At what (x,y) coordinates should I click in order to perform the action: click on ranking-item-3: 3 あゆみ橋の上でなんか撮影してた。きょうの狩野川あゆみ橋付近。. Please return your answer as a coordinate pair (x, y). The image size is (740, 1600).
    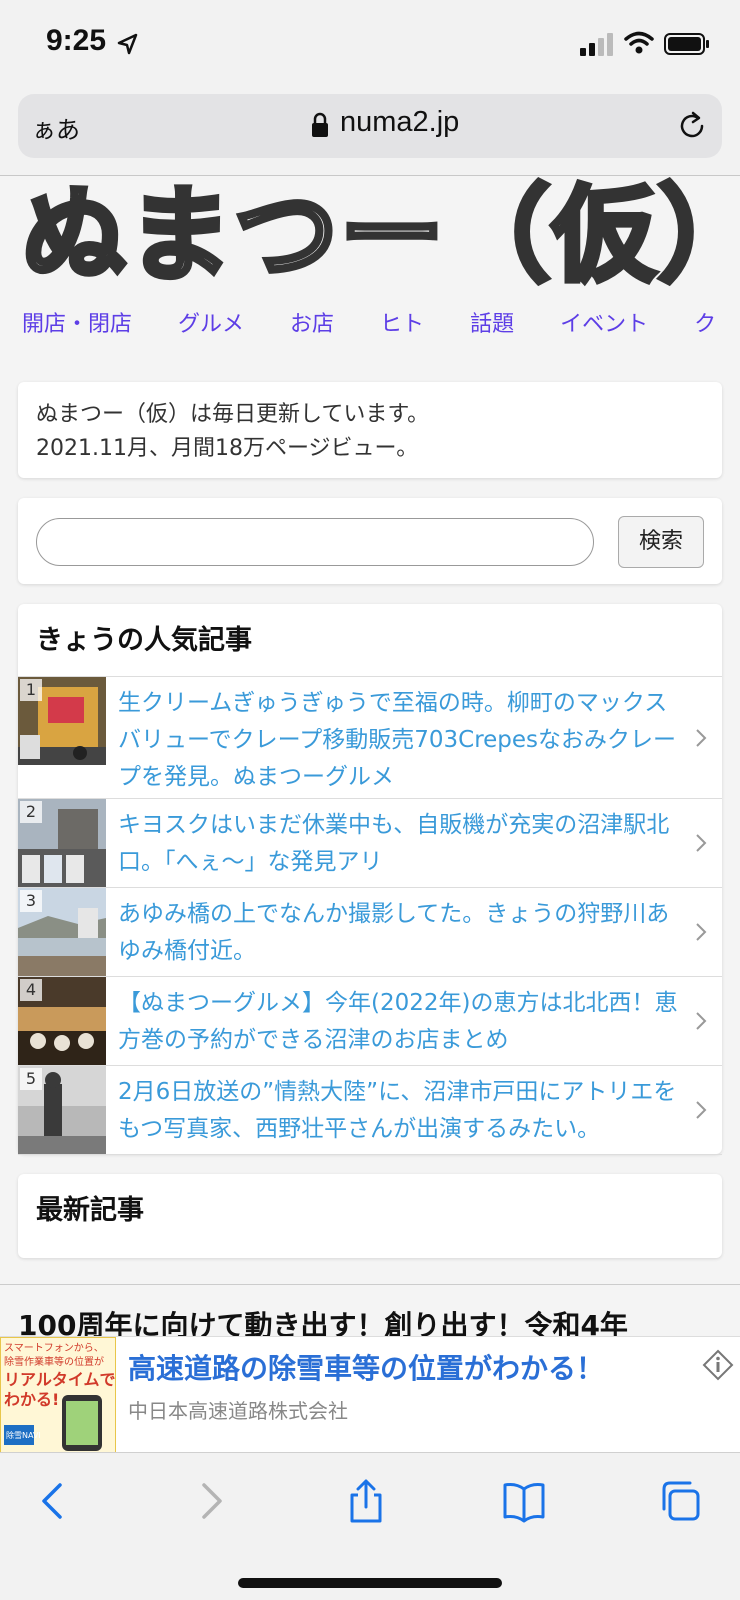
    Looking at the image, I should click on (370, 932).